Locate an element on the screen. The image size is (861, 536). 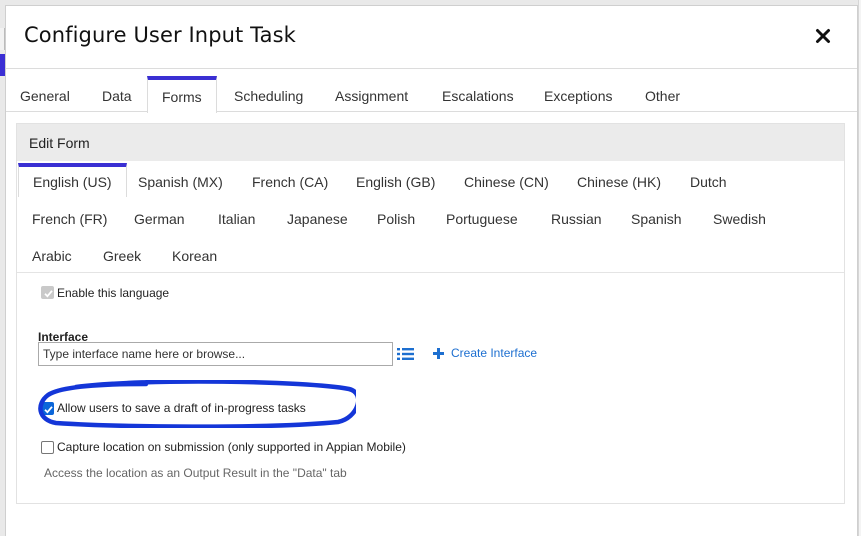
browse-interfaces-button is located at coordinates (405, 353).